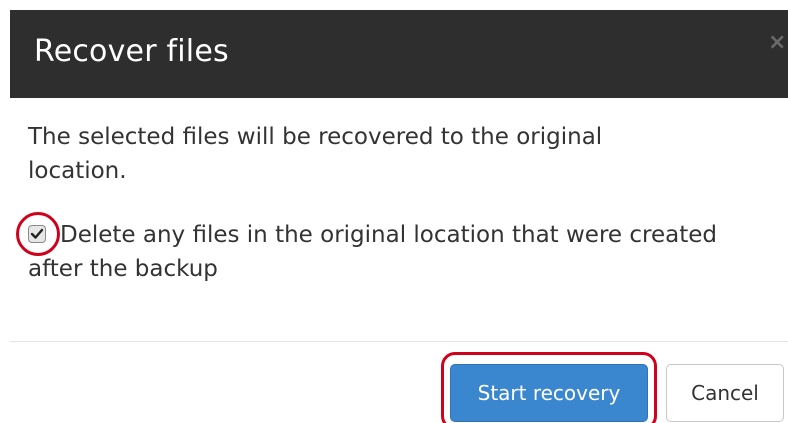 The image size is (788, 423). I want to click on footer-divider, so click(399, 341).